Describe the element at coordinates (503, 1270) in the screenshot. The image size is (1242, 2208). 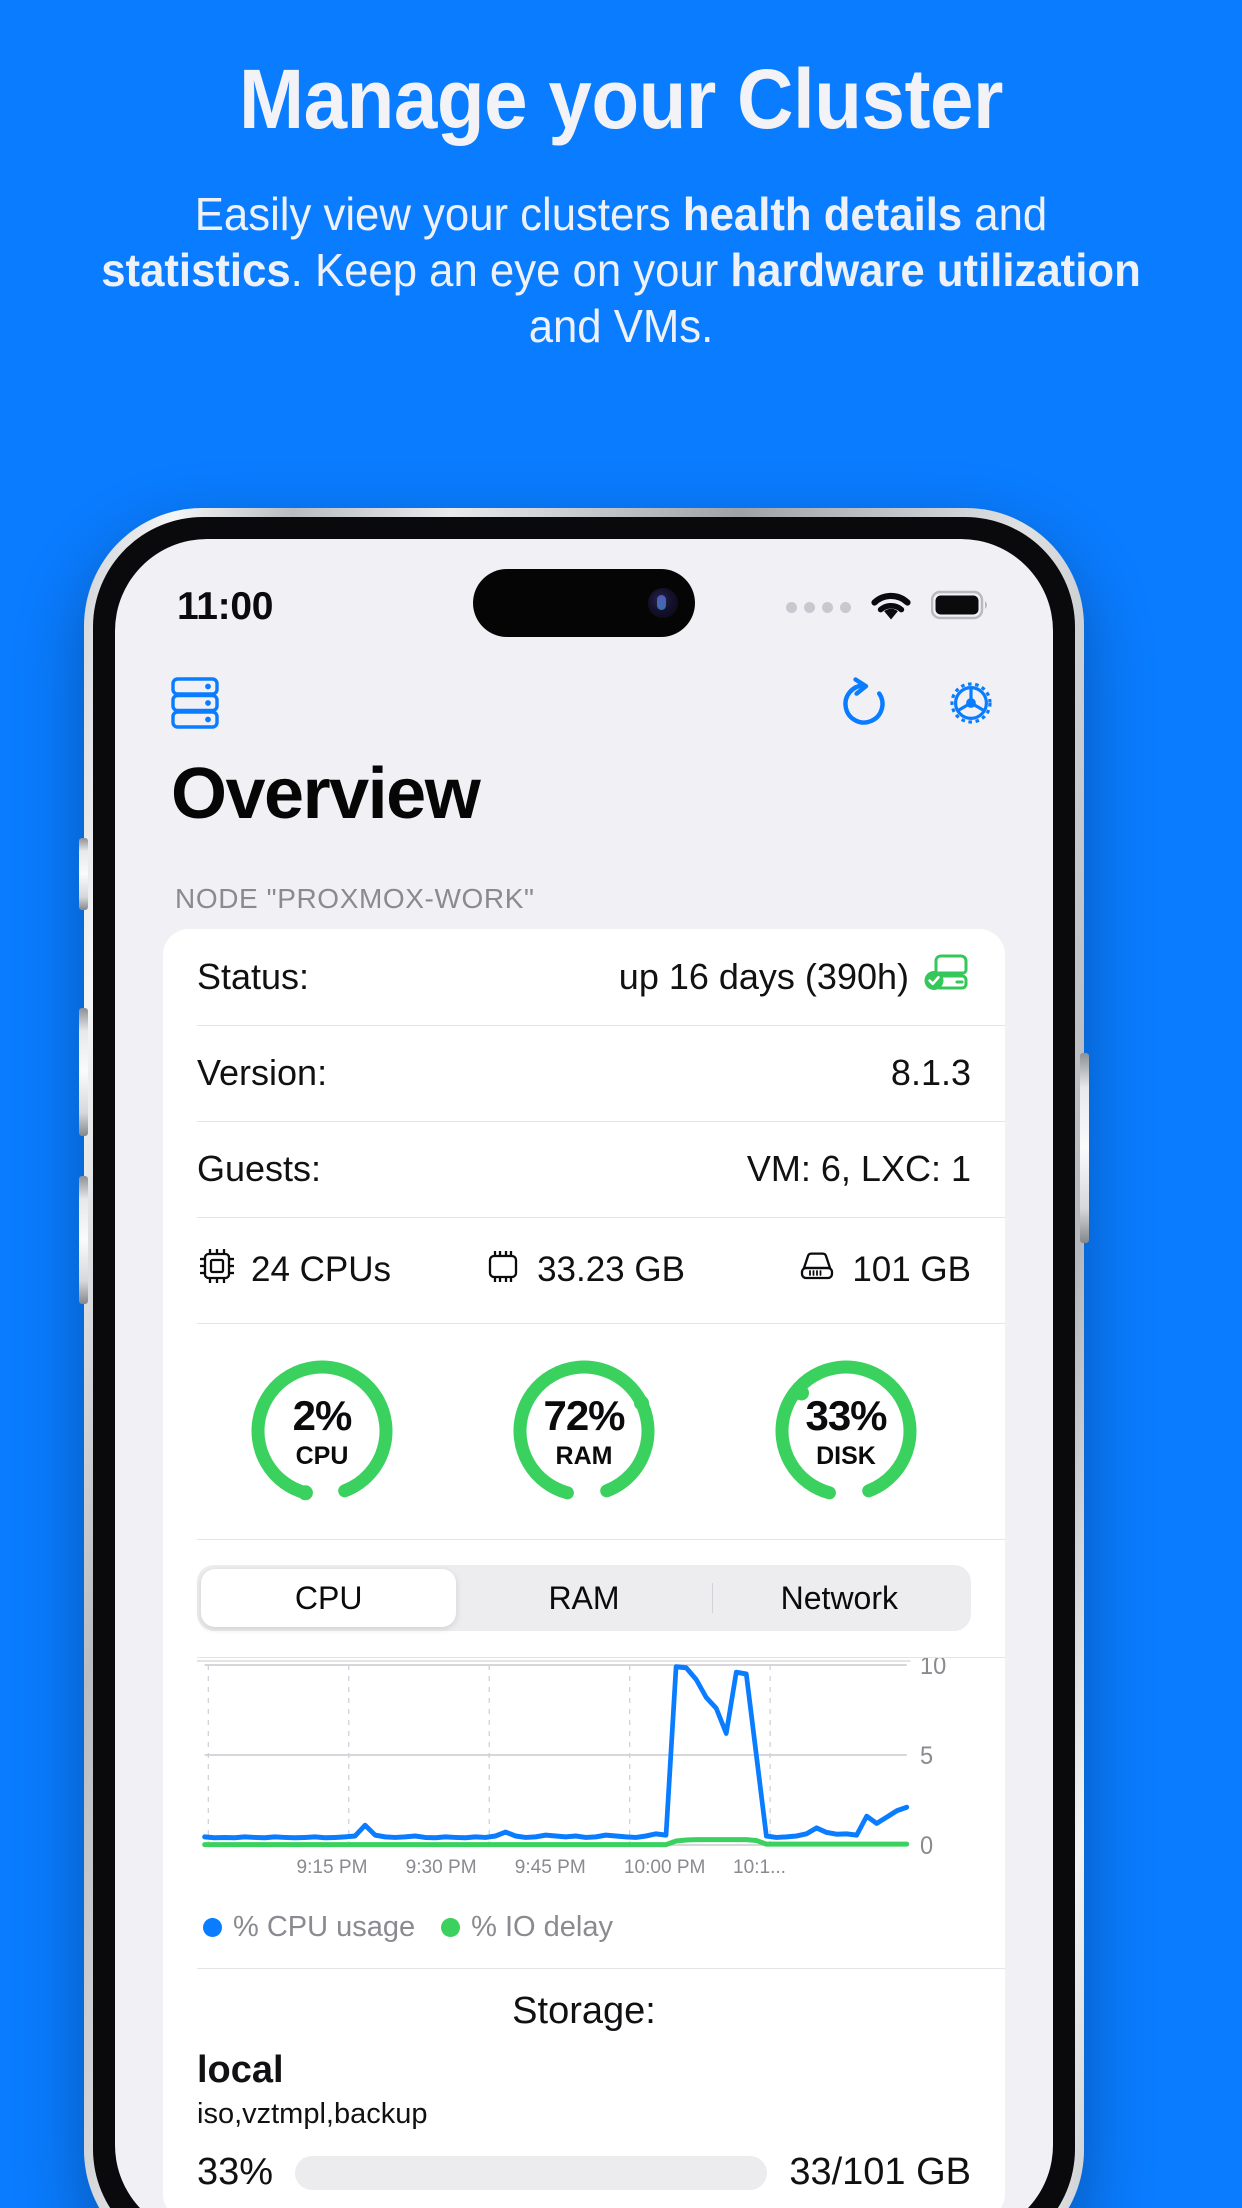
I see `memory-chip-icon` at that location.